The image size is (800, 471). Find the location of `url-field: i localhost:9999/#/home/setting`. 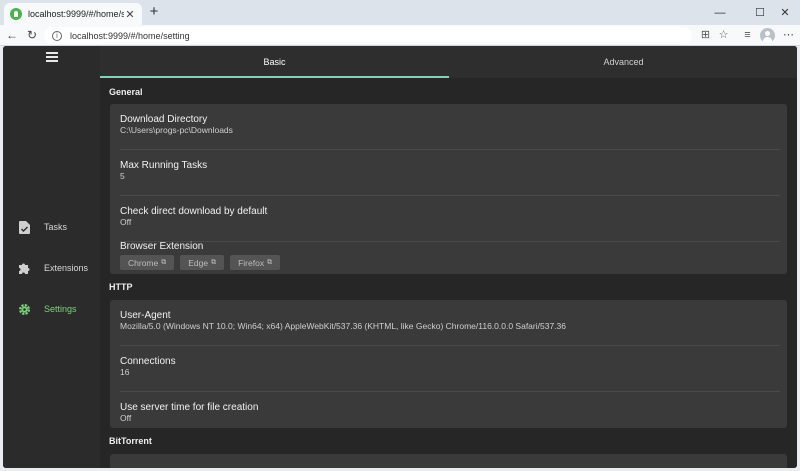

url-field: i localhost:9999/#/home/setting is located at coordinates (368, 35).